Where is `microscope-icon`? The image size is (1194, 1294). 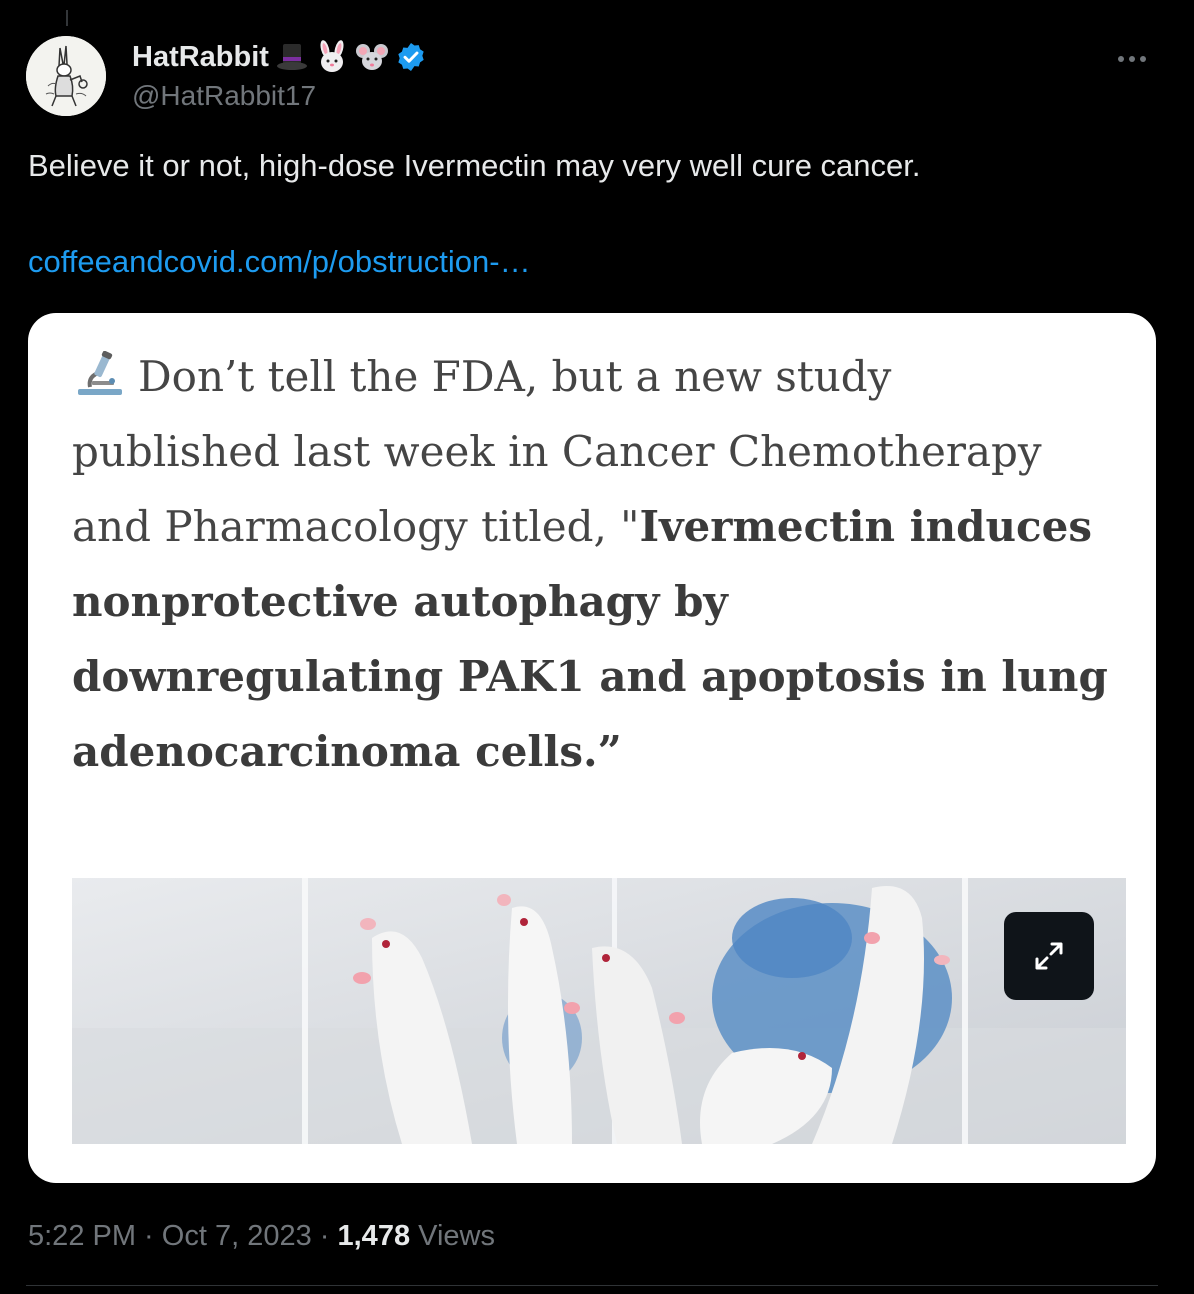
microscope-icon is located at coordinates (100, 373).